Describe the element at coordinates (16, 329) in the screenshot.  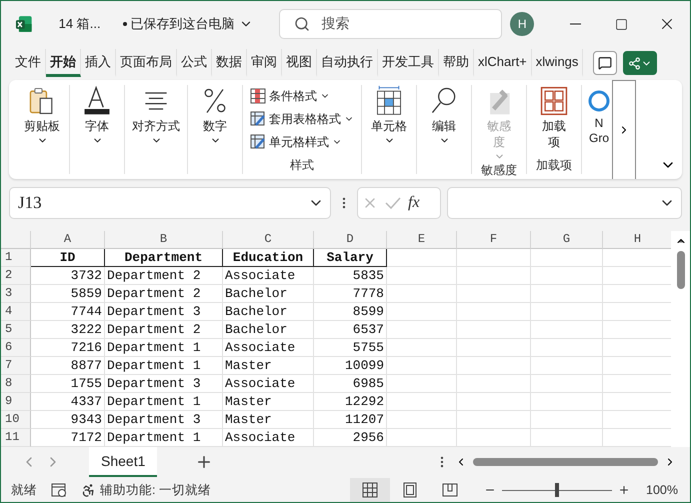
I see `row-header: 5` at that location.